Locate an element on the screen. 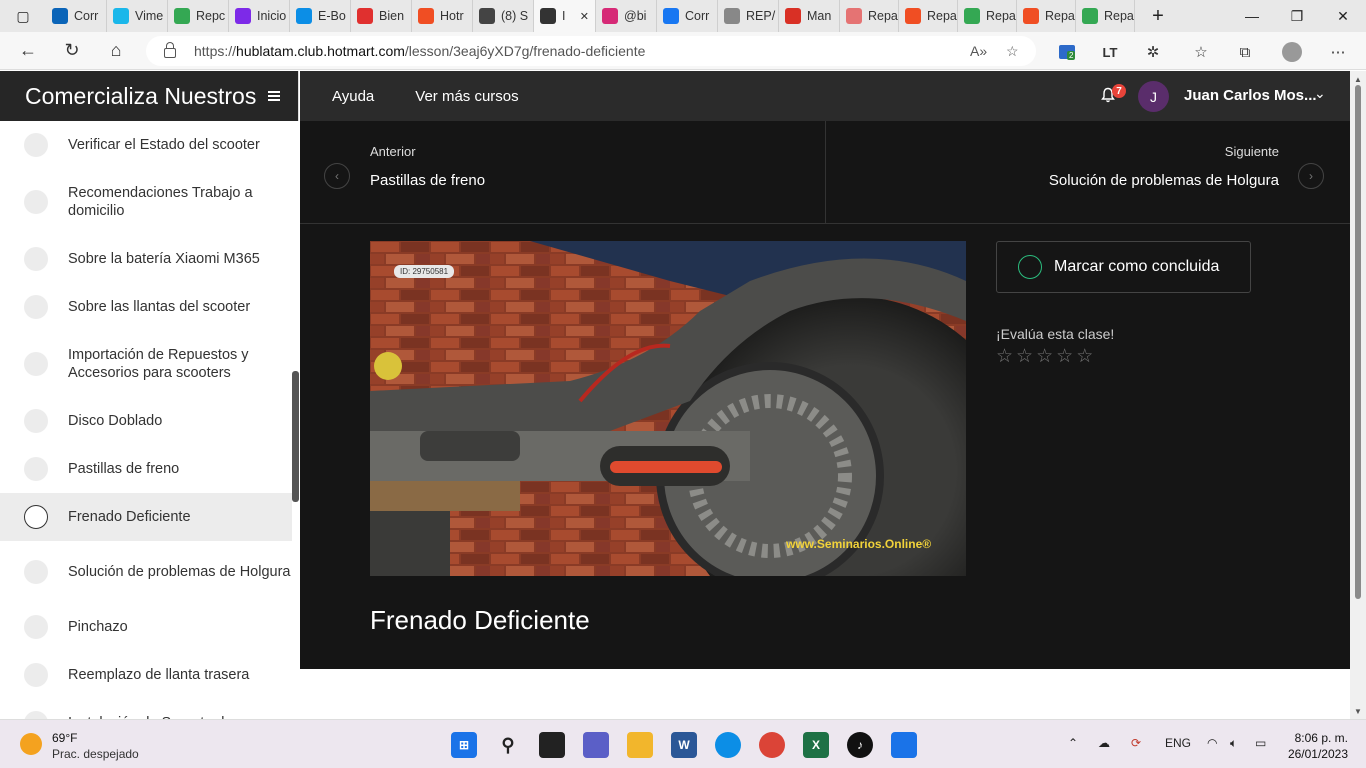 The image size is (1366, 768). extension-devtools-icon: 2 is located at coordinates (1067, 52).